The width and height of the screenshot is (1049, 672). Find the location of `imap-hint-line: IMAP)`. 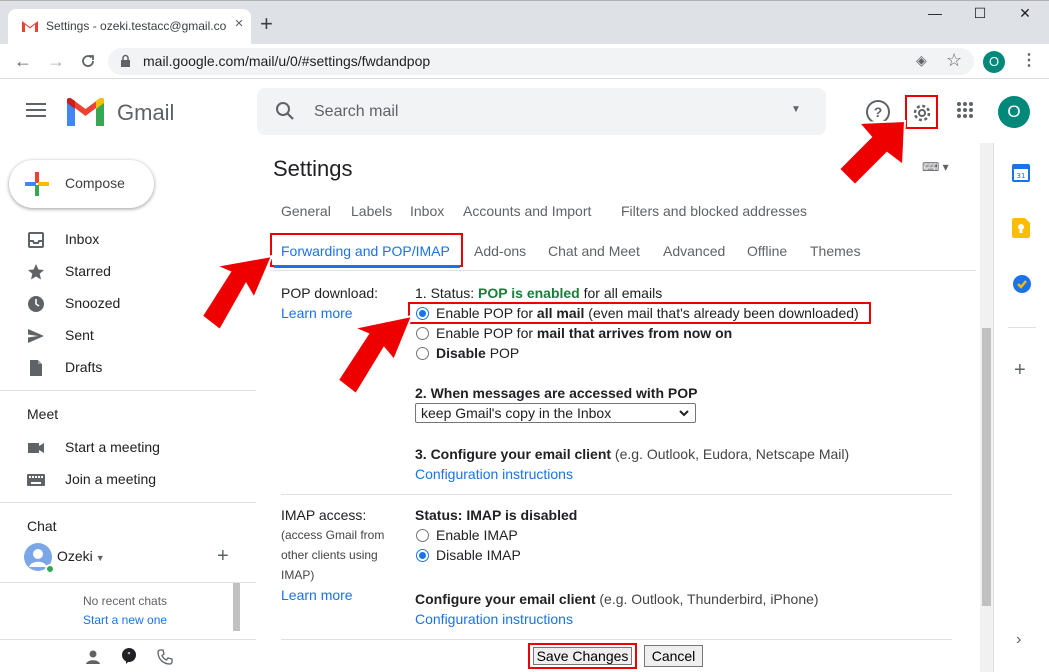

imap-hint-line: IMAP) is located at coordinates (298, 575).